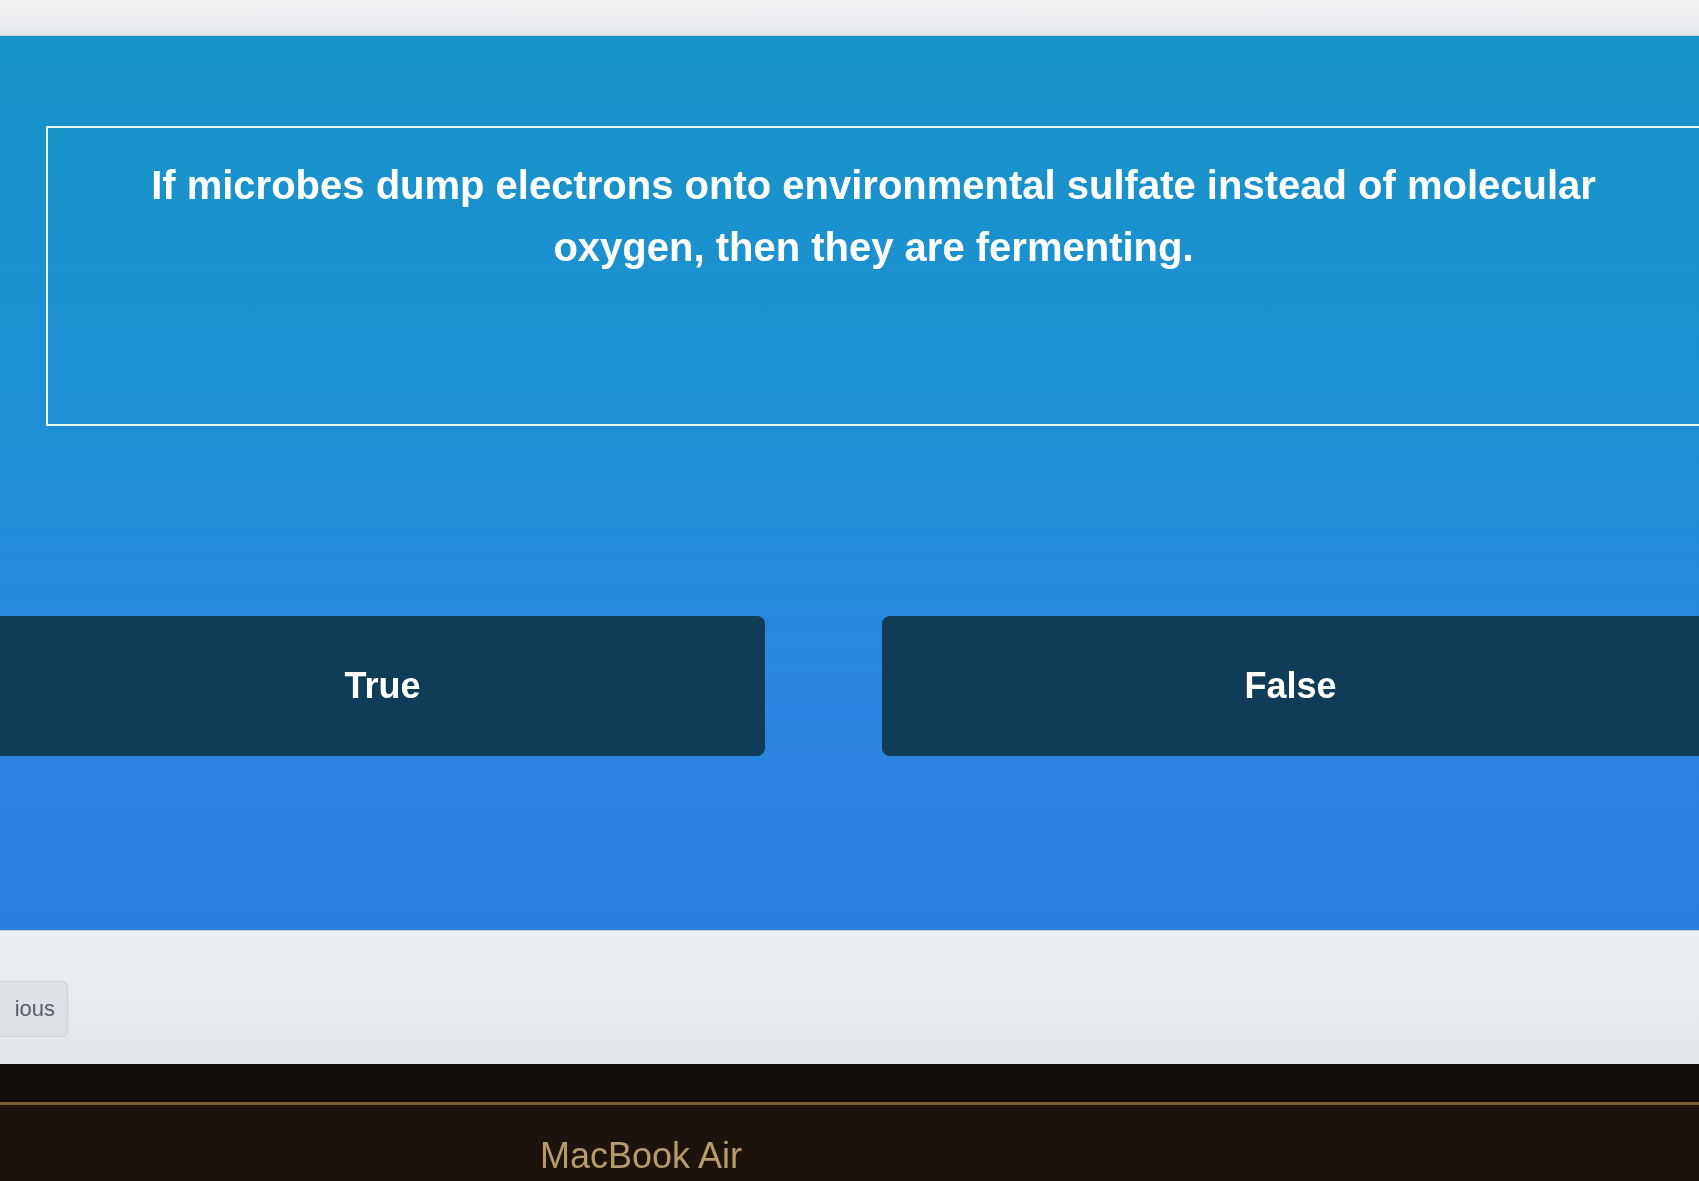 The height and width of the screenshot is (1181, 1699). Describe the element at coordinates (382, 686) in the screenshot. I see `answer-button: True` at that location.